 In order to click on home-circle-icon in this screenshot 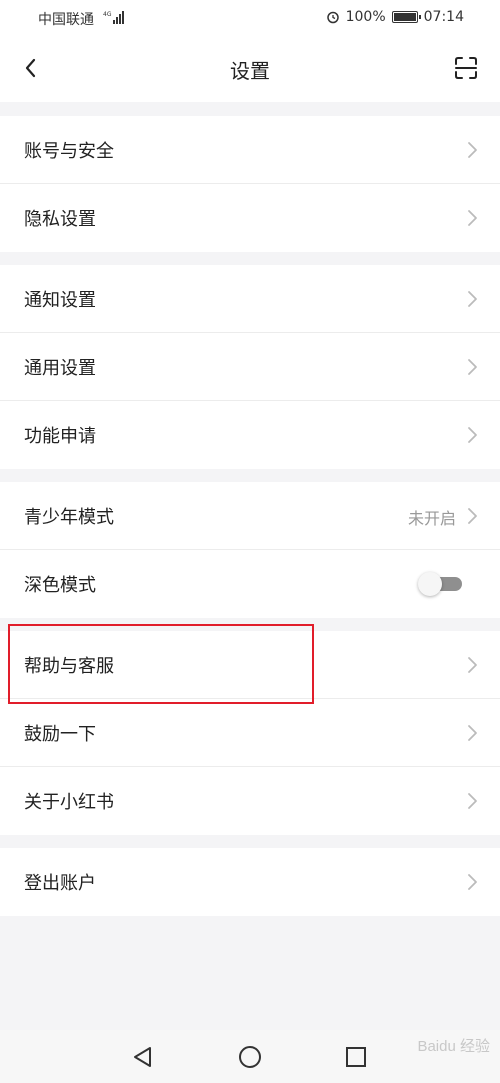, I will do `click(250, 1057)`.